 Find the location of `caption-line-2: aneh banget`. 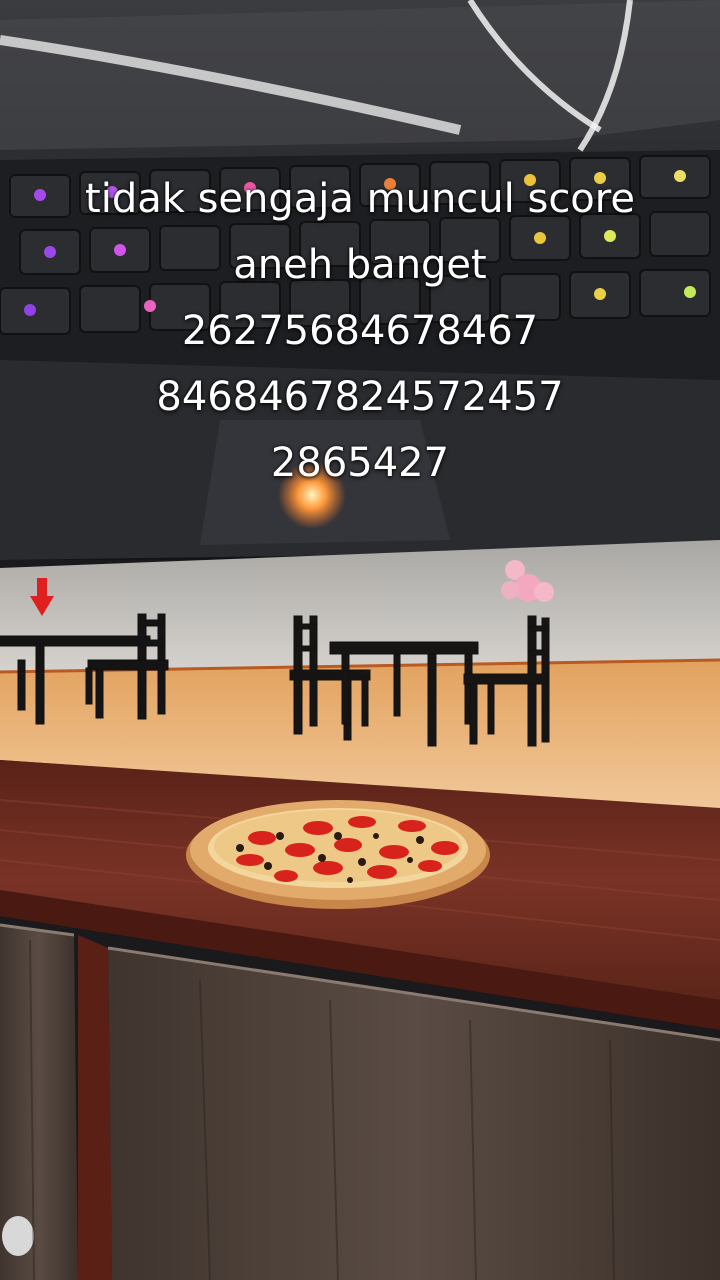

caption-line-2: aneh banget is located at coordinates (360, 265).